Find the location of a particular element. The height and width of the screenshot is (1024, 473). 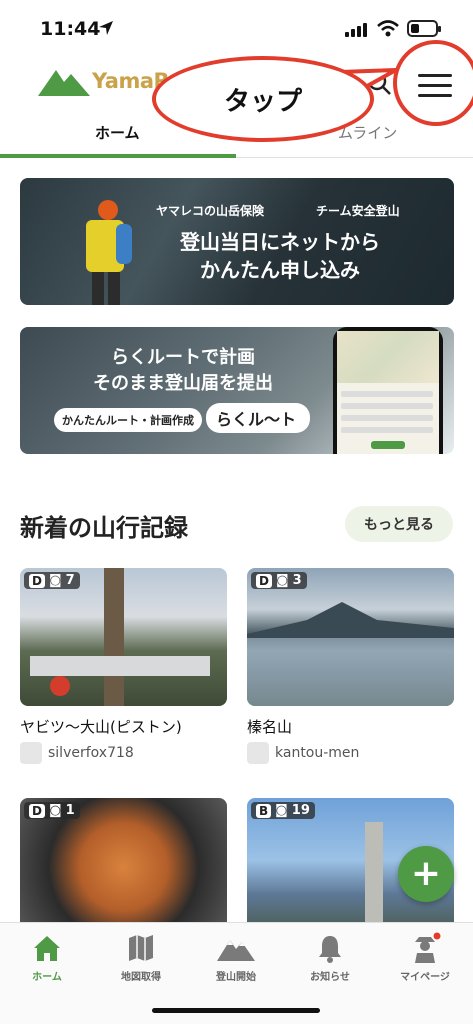

record-badge: B ◙ 19 is located at coordinates (283, 810).